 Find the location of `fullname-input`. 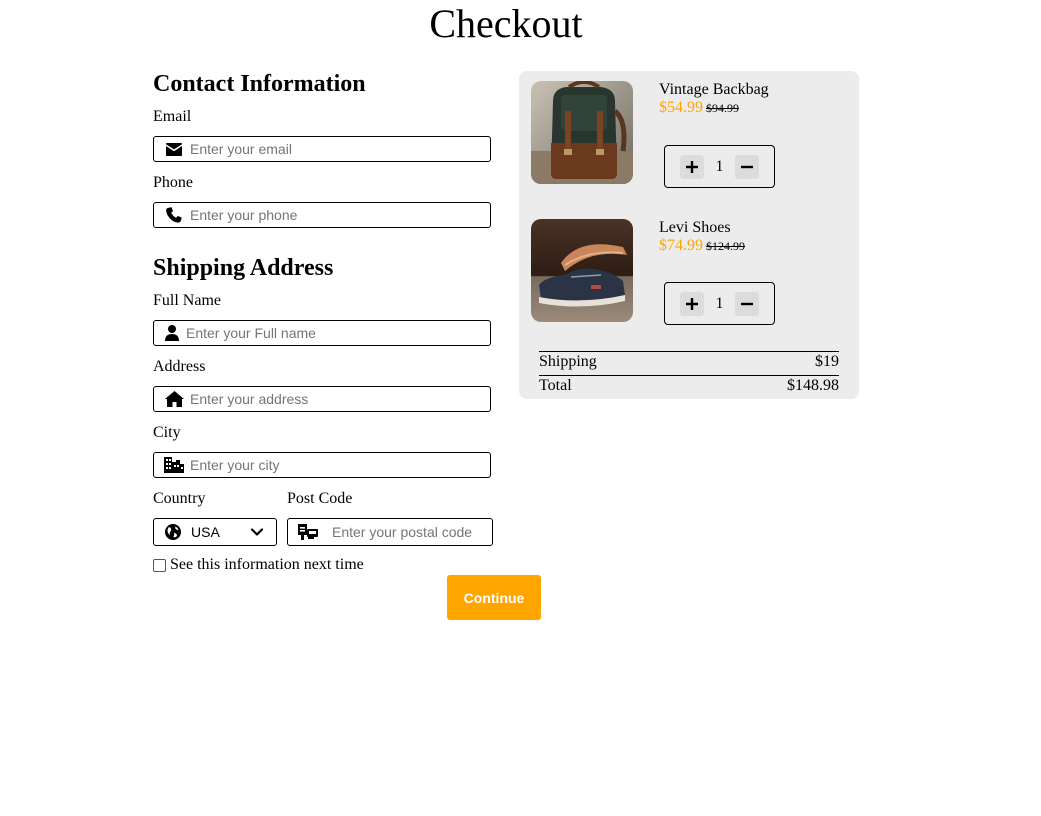

fullname-input is located at coordinates (338, 333).